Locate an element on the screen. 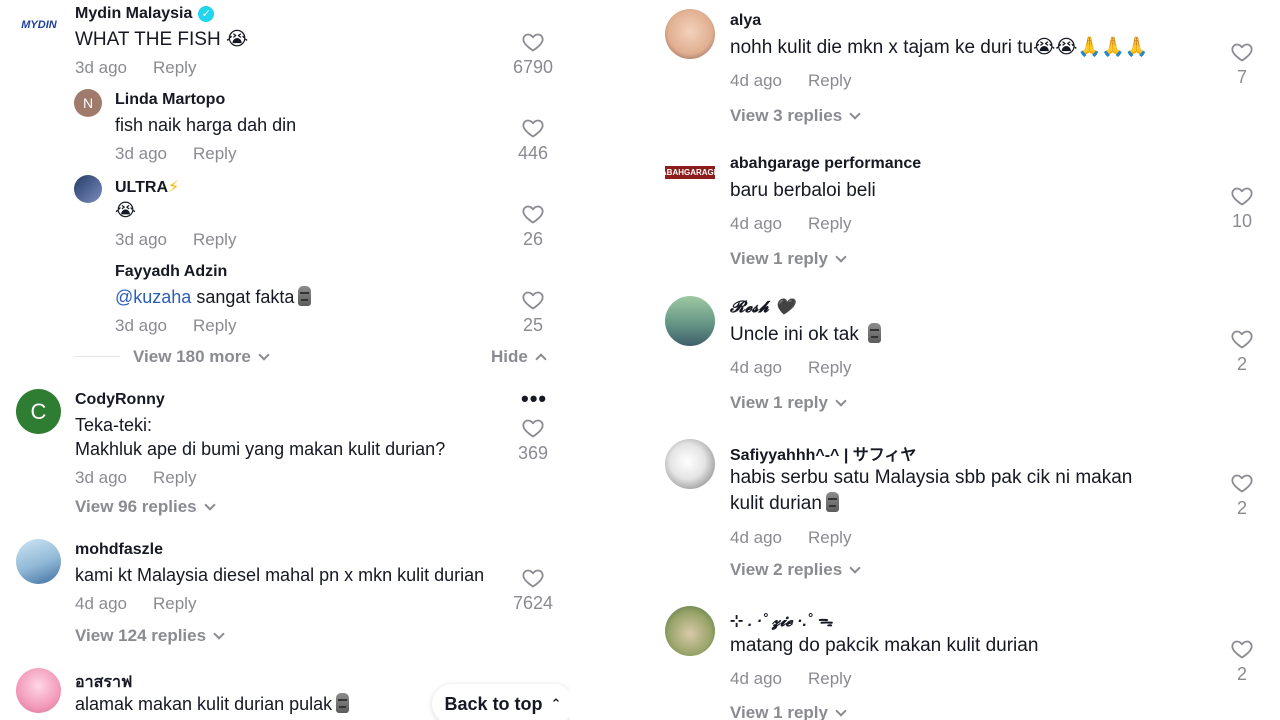  view-more-replies-button: View 180 more is located at coordinates (201, 357).